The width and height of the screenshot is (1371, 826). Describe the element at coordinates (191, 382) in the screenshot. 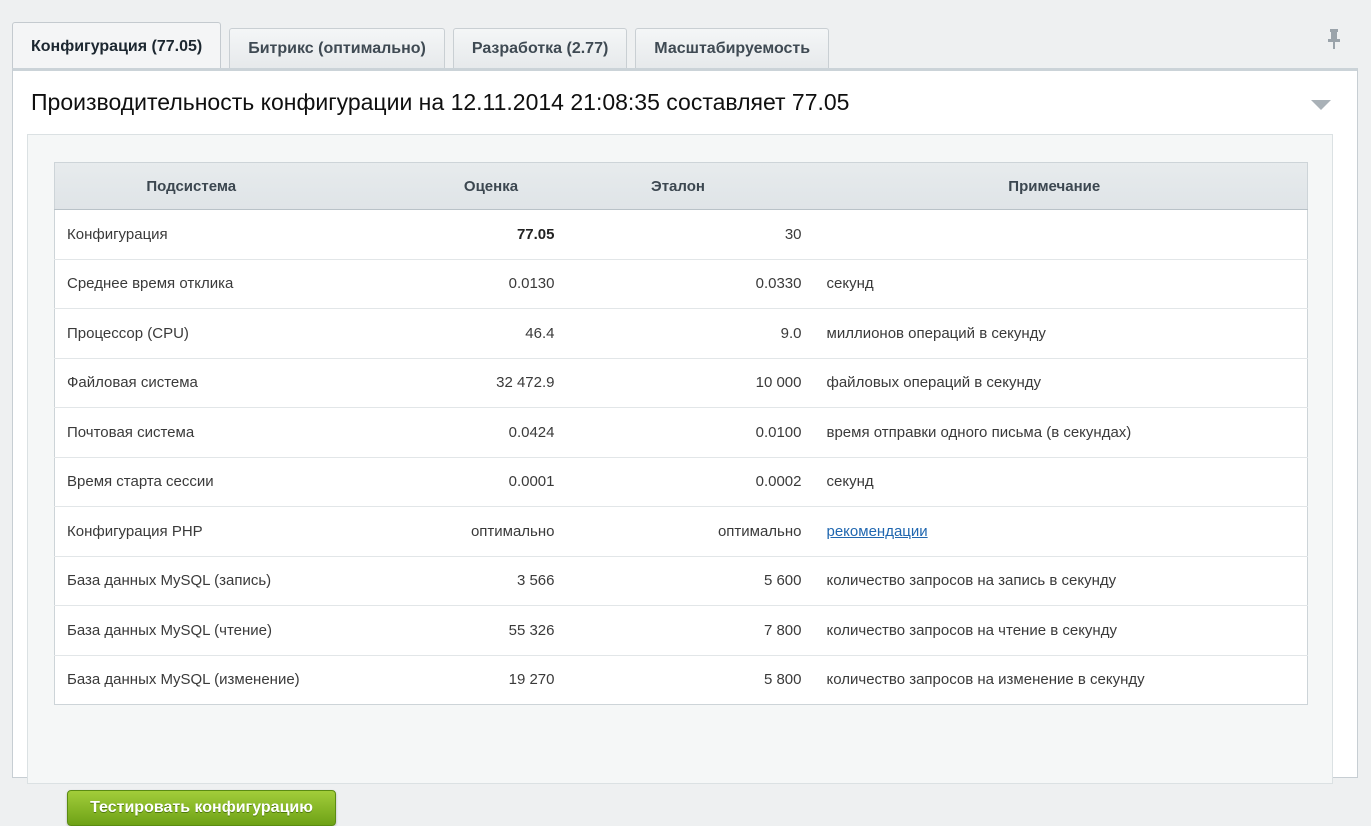

I see `cell-subsystem: Файловая система` at that location.